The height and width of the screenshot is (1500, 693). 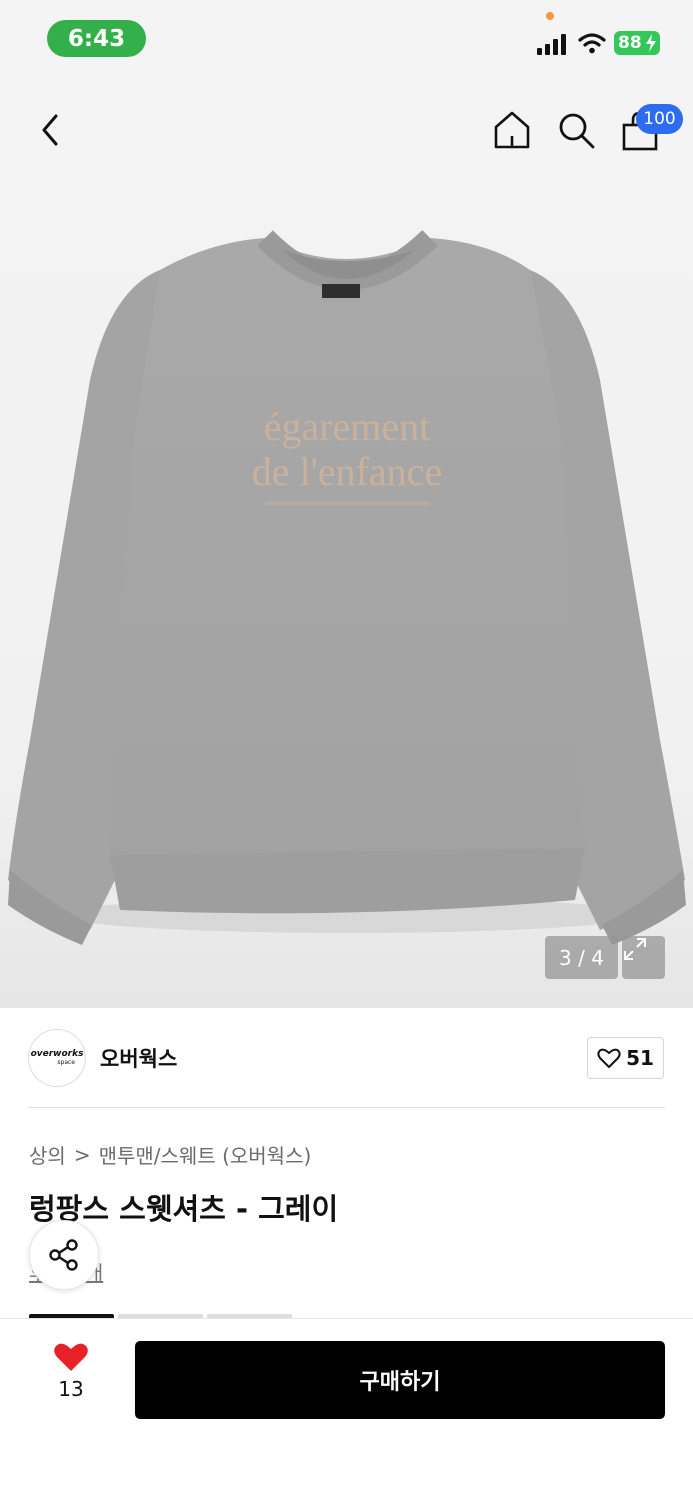 I want to click on sweatshirt-print-line1: égarement, so click(x=347, y=426).